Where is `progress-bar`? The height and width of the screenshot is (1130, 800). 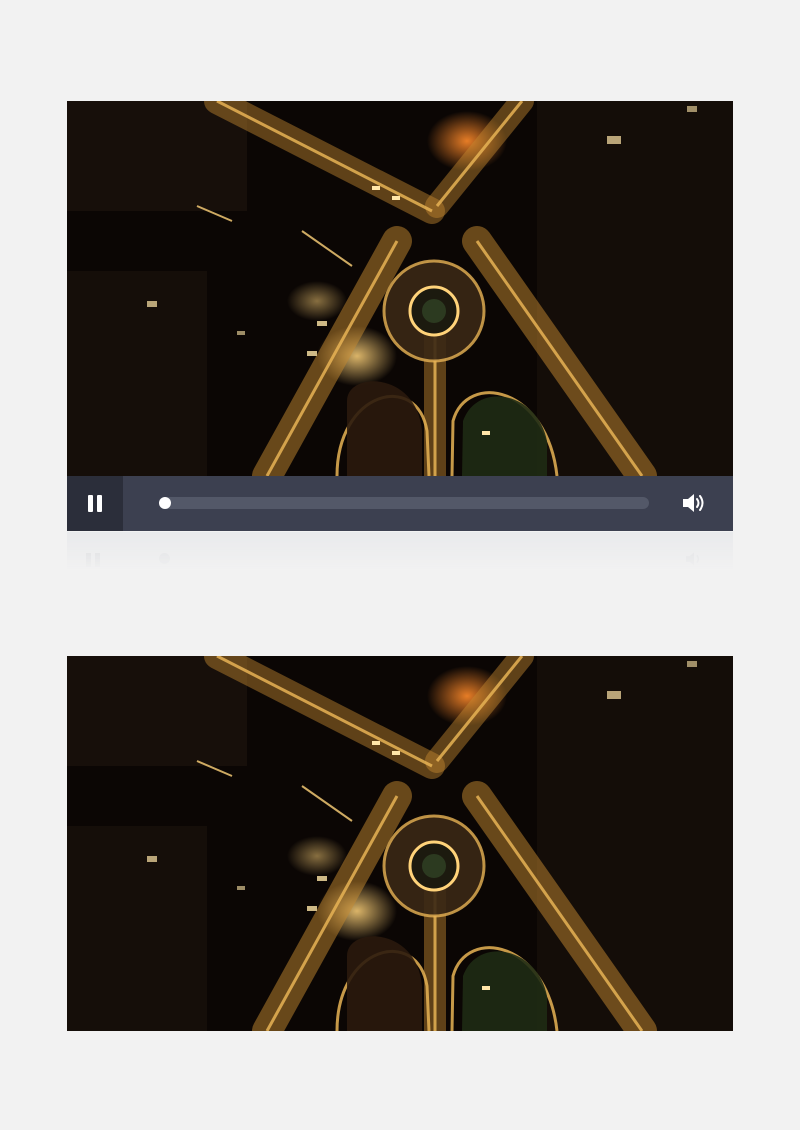 progress-bar is located at coordinates (404, 503).